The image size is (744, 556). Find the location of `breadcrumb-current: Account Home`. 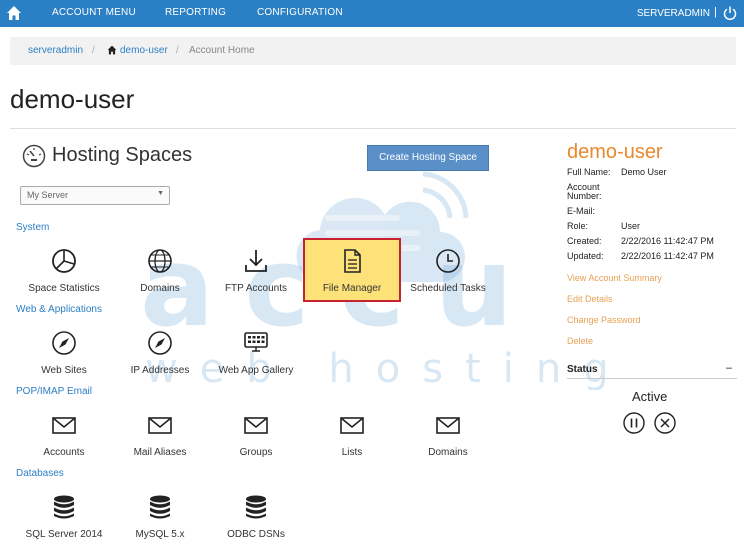

breadcrumb-current: Account Home is located at coordinates (222, 50).